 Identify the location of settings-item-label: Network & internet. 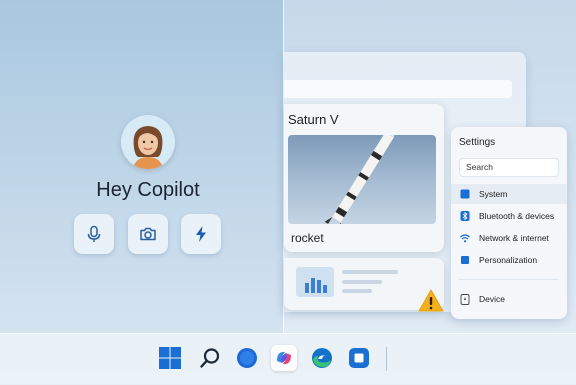
(514, 238).